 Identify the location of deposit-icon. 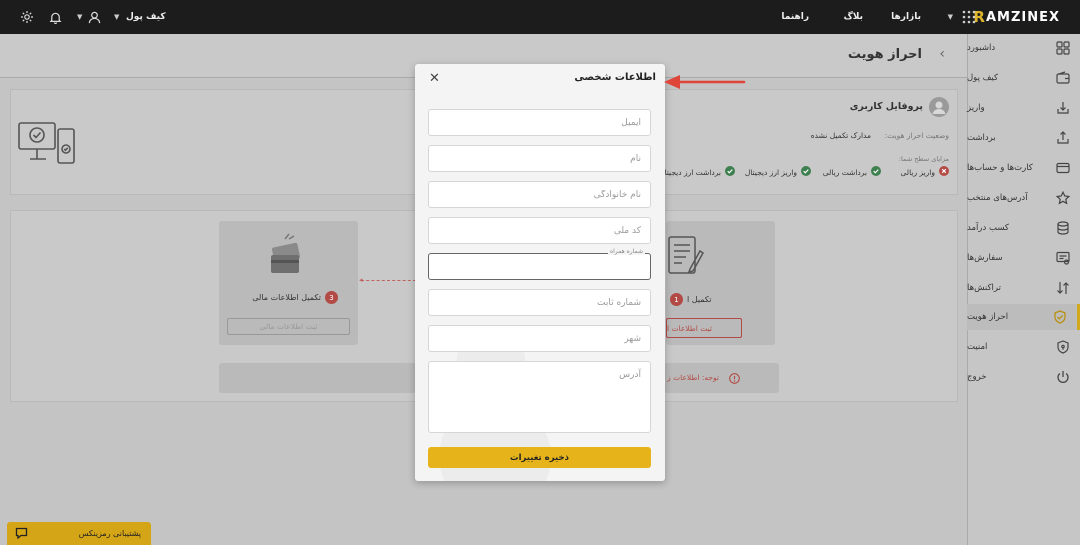
(1063, 108).